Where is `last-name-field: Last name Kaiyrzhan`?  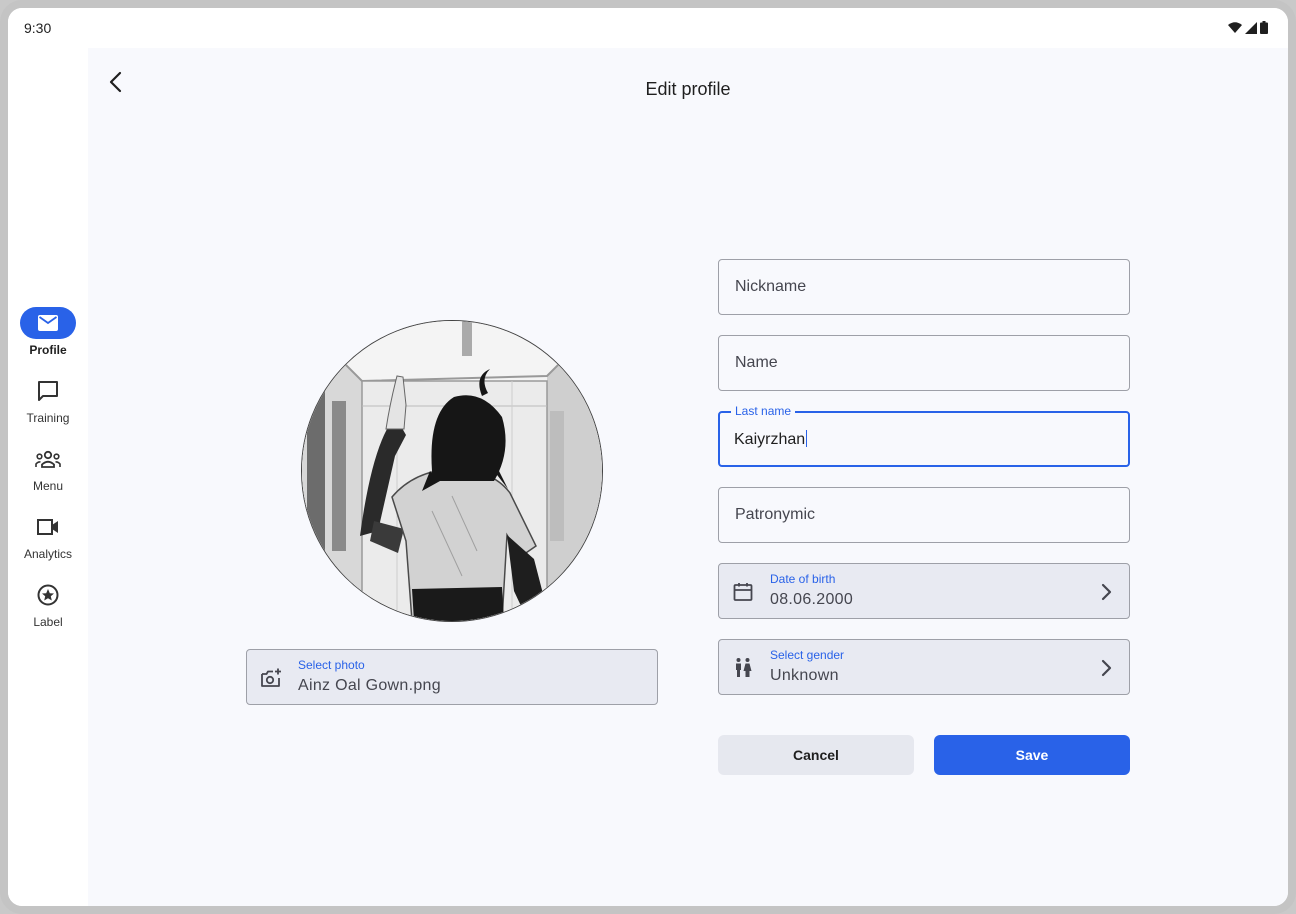 last-name-field: Last name Kaiyrzhan is located at coordinates (924, 435).